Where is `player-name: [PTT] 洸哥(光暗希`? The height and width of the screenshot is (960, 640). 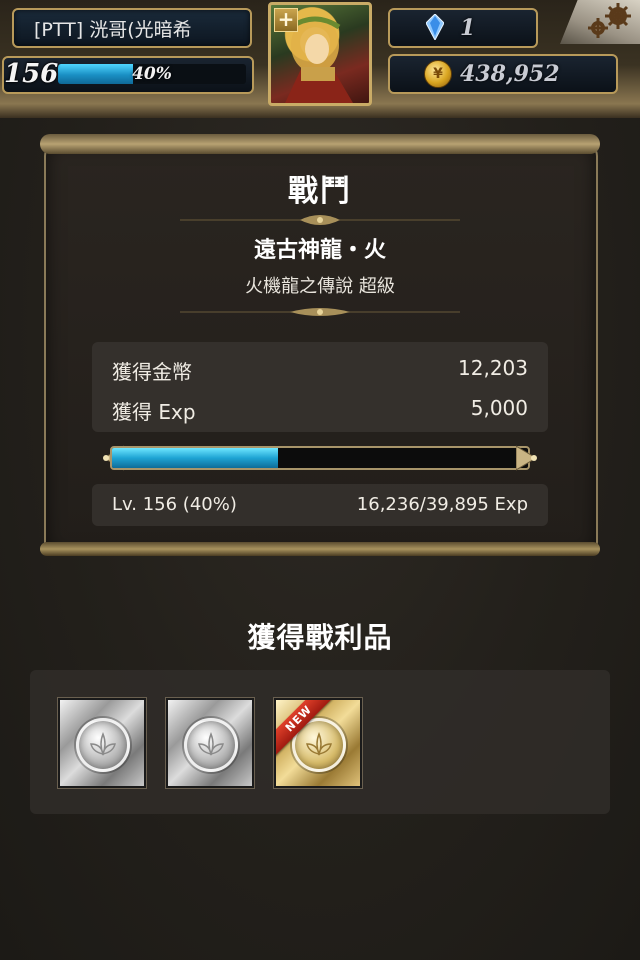
player-name: [PTT] 洸哥(光暗希 is located at coordinates (132, 28).